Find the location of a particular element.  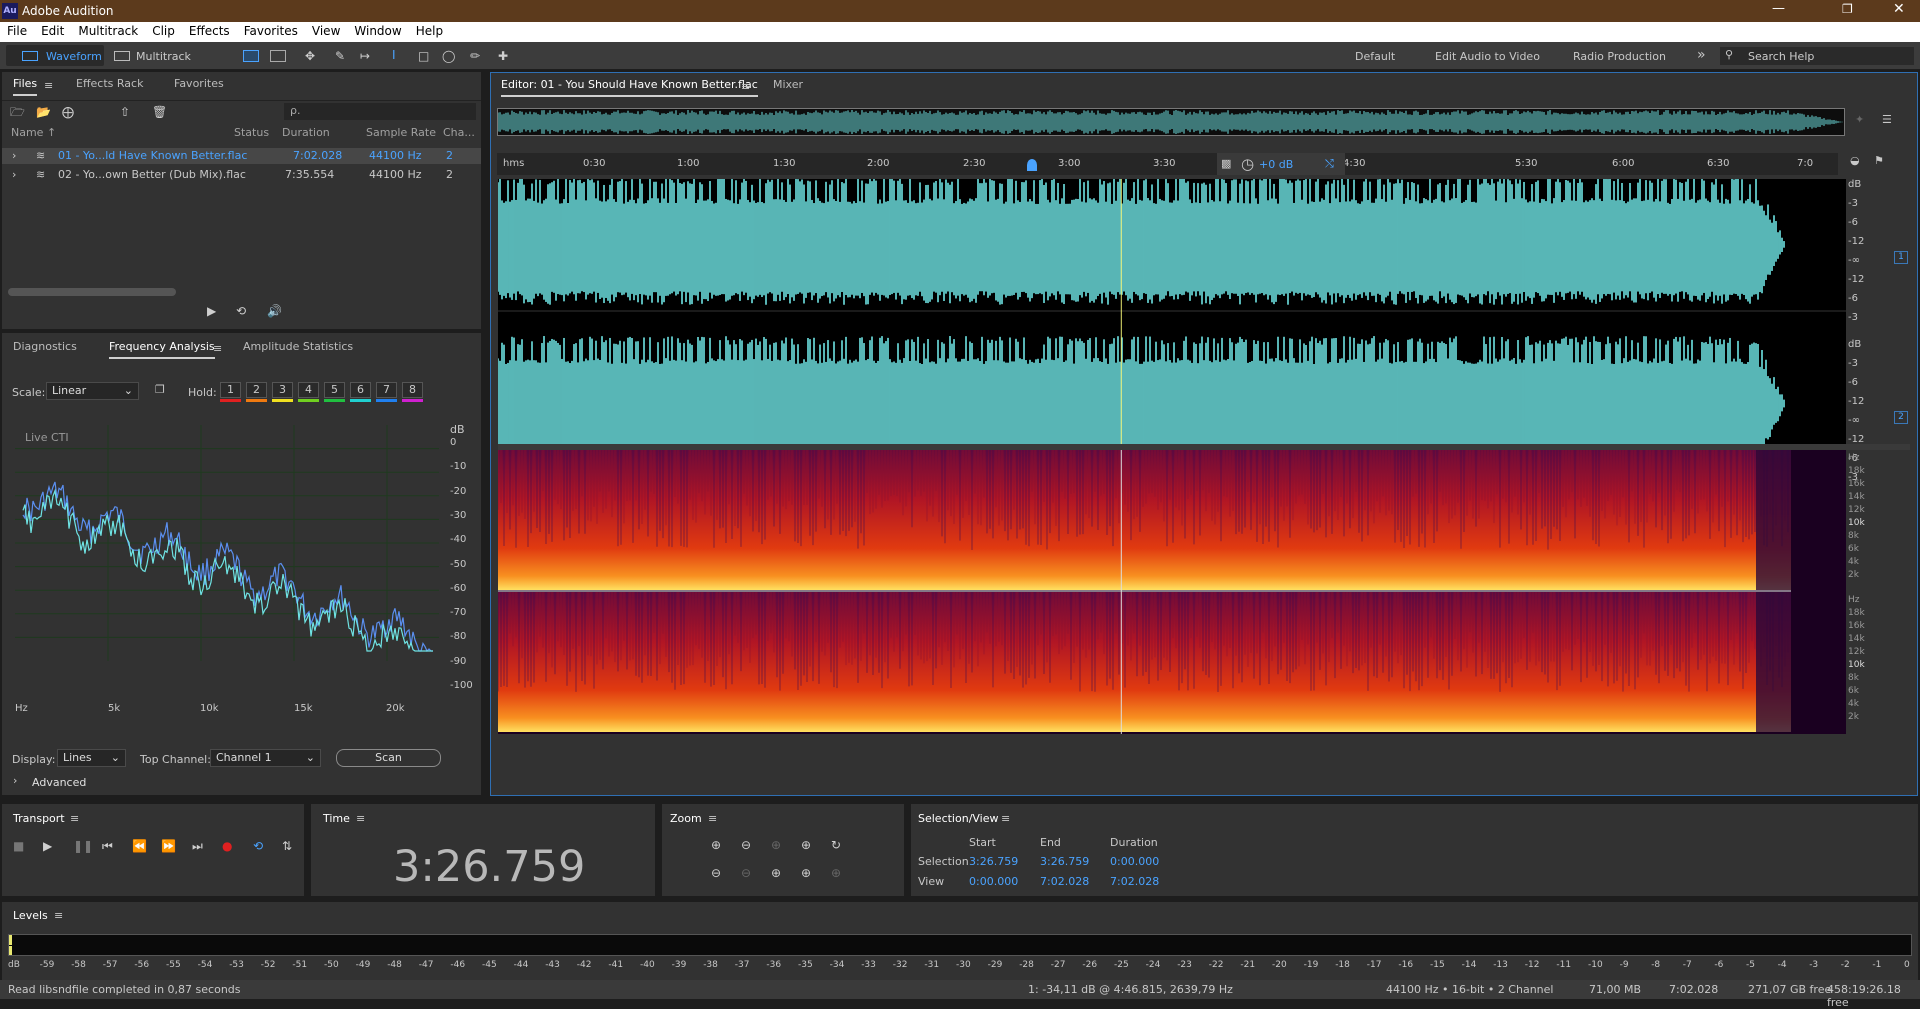

spectral-view-icon is located at coordinates (278, 56).